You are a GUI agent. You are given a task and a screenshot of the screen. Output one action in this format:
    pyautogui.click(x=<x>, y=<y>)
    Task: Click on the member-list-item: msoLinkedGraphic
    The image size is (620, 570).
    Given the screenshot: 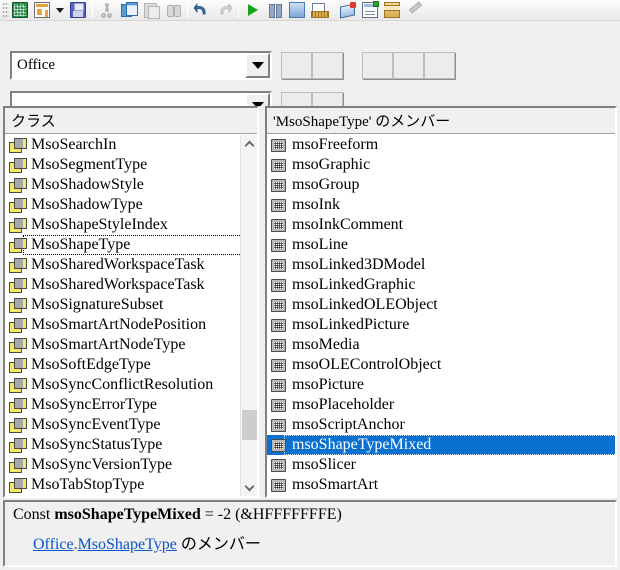 What is the action you would take?
    pyautogui.click(x=441, y=285)
    